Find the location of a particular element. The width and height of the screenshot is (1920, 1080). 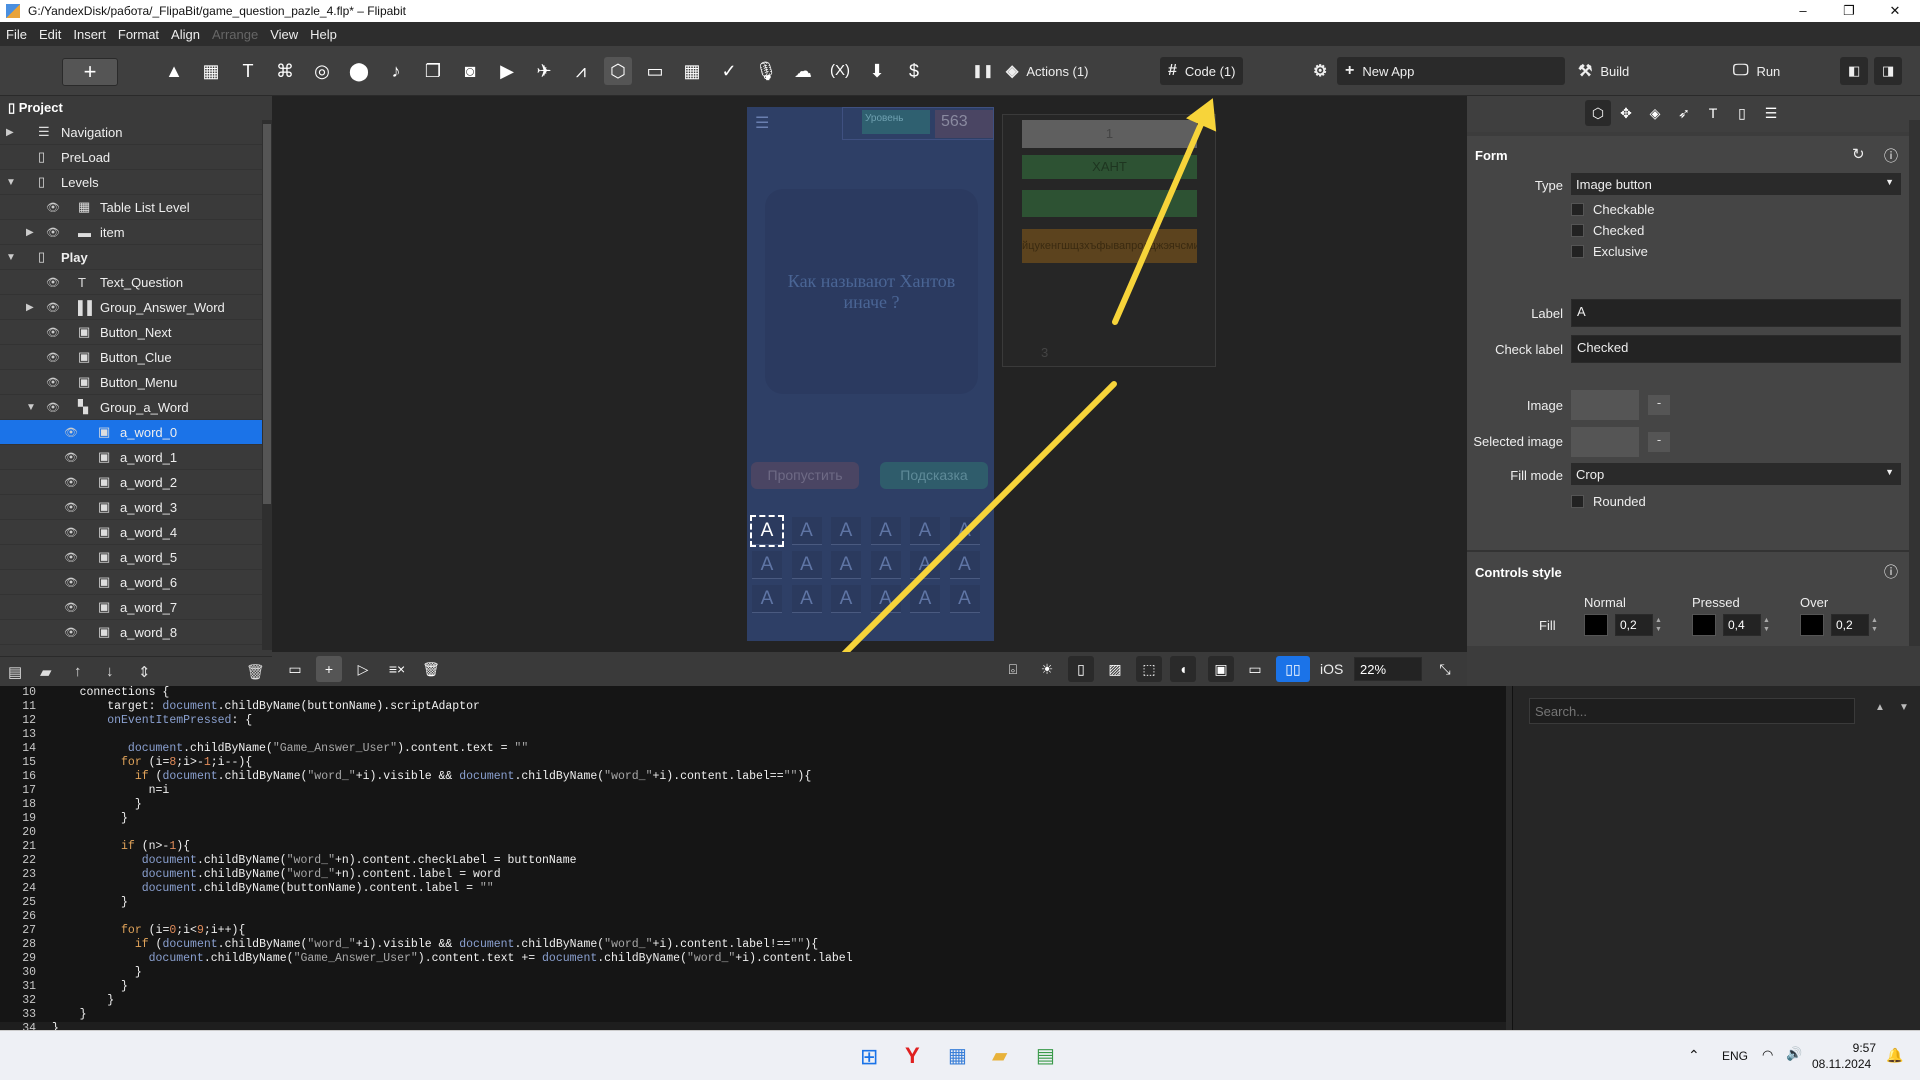

file-explorer-icon: ▰ is located at coordinates (999, 1055).